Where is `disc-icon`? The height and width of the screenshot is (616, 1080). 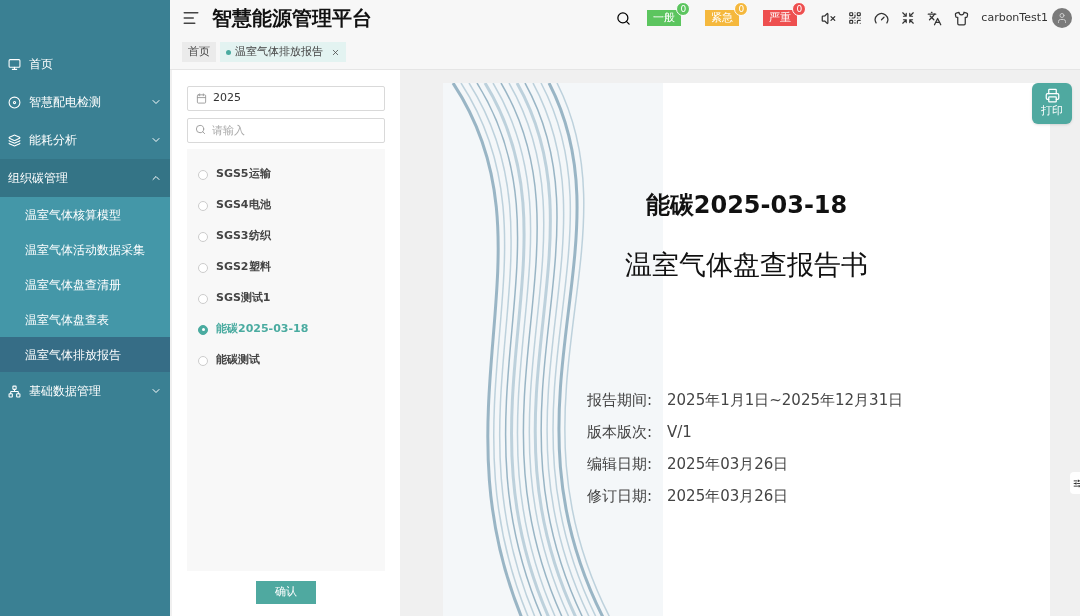 disc-icon is located at coordinates (14, 102).